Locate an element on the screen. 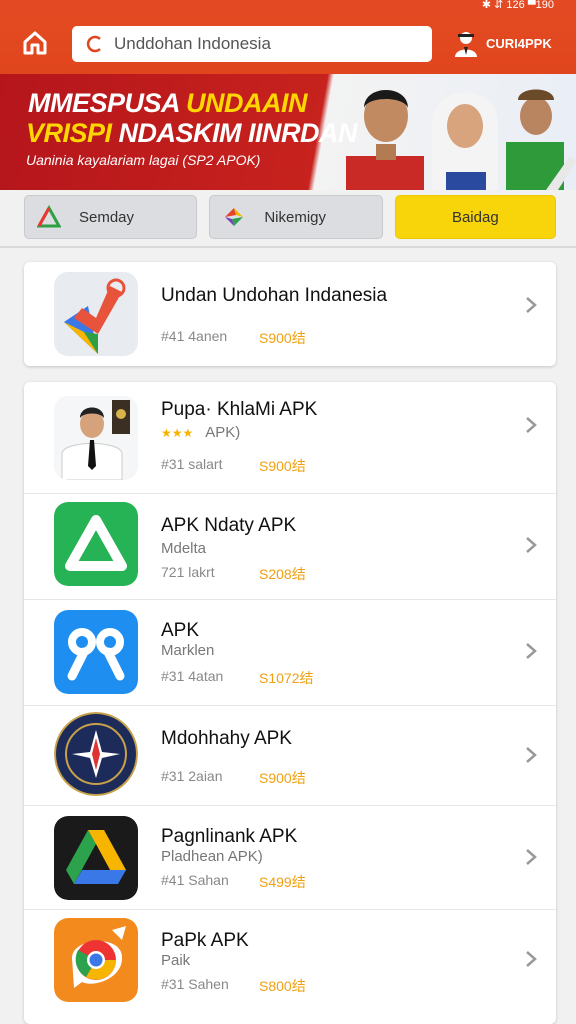 This screenshot has width=576, height=1024. list-item: APK Marklen #31 4atan S1072结 is located at coordinates (290, 653).